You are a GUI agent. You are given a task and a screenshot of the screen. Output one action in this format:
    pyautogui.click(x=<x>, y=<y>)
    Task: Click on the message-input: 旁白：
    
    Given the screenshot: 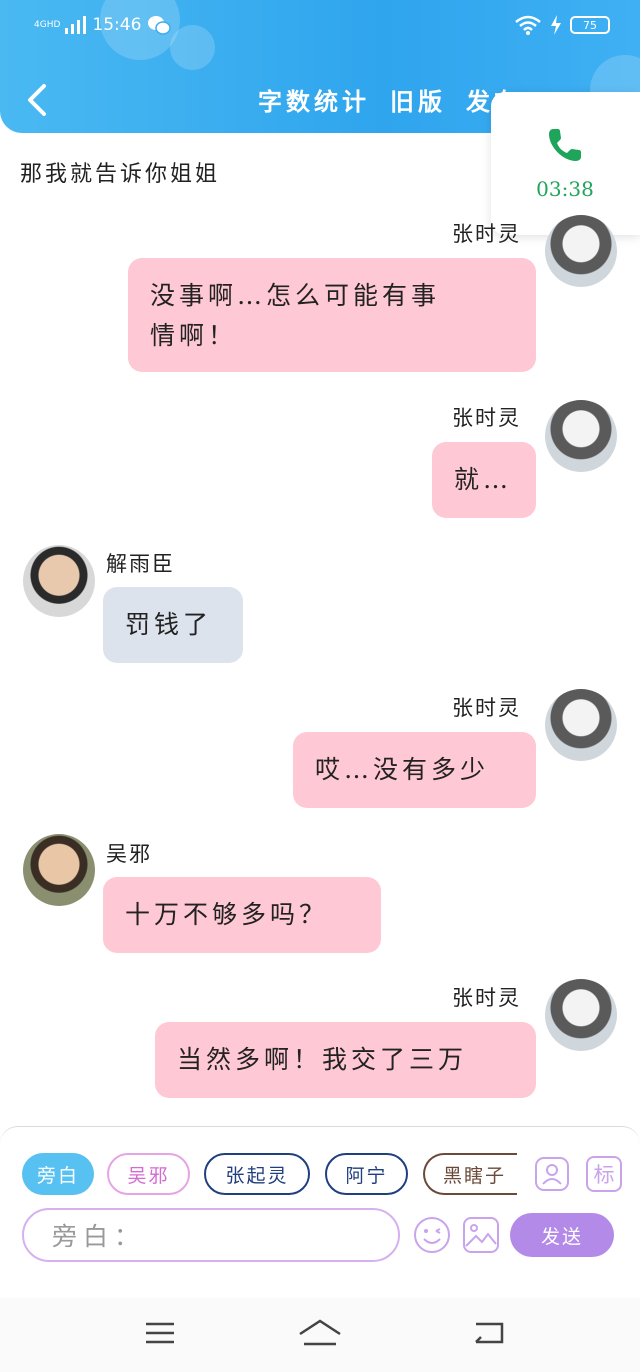 What is the action you would take?
    pyautogui.click(x=211, y=1235)
    